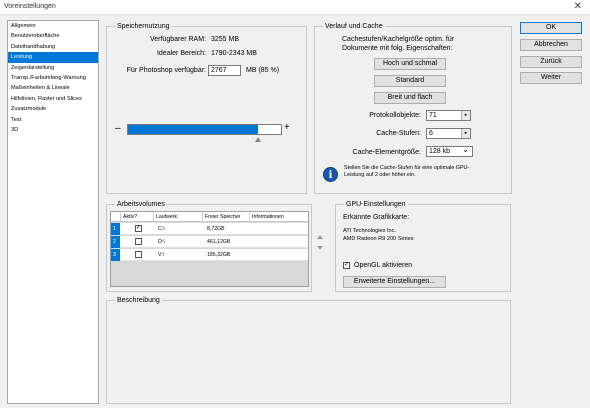 The width and height of the screenshot is (590, 408). What do you see at coordinates (410, 98) in the screenshot?
I see `big-flat-button: Breit und flach` at bounding box center [410, 98].